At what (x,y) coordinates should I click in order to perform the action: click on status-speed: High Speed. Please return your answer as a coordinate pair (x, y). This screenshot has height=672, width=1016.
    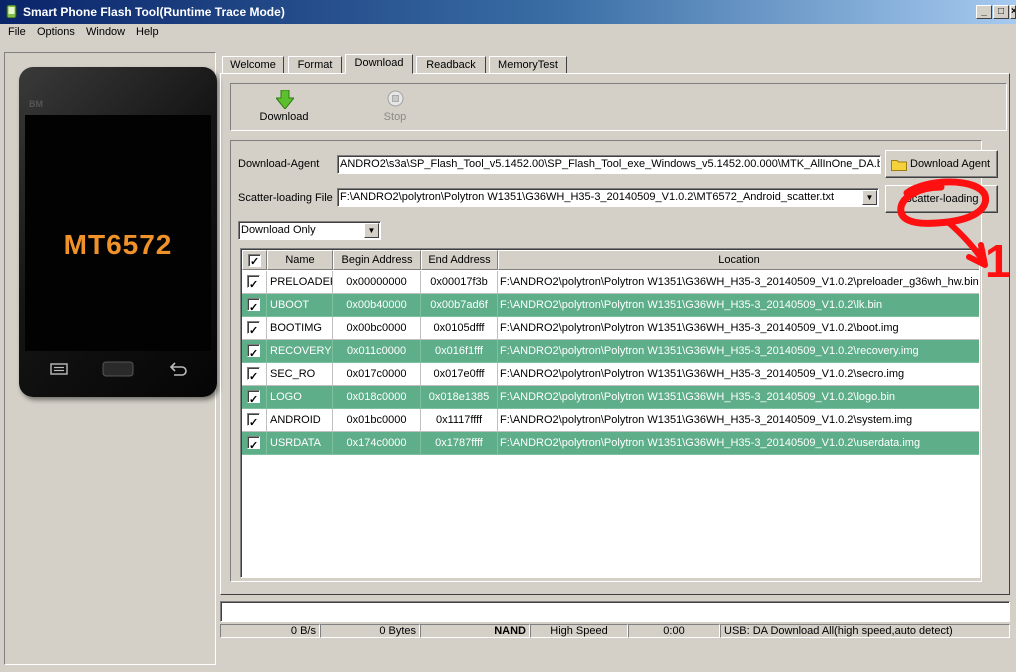
    Looking at the image, I should click on (579, 631).